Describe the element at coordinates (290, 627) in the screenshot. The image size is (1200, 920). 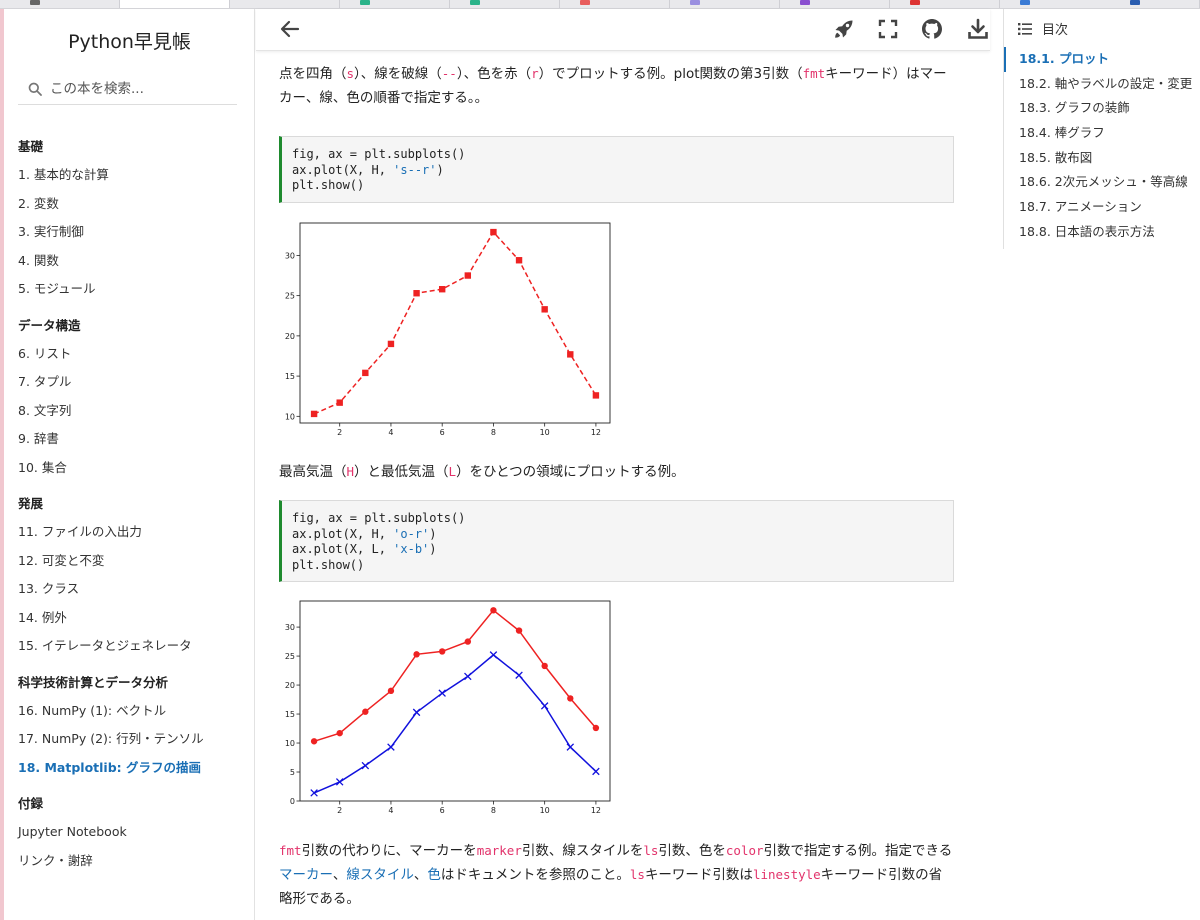
I see `y-tick-label: 30` at that location.